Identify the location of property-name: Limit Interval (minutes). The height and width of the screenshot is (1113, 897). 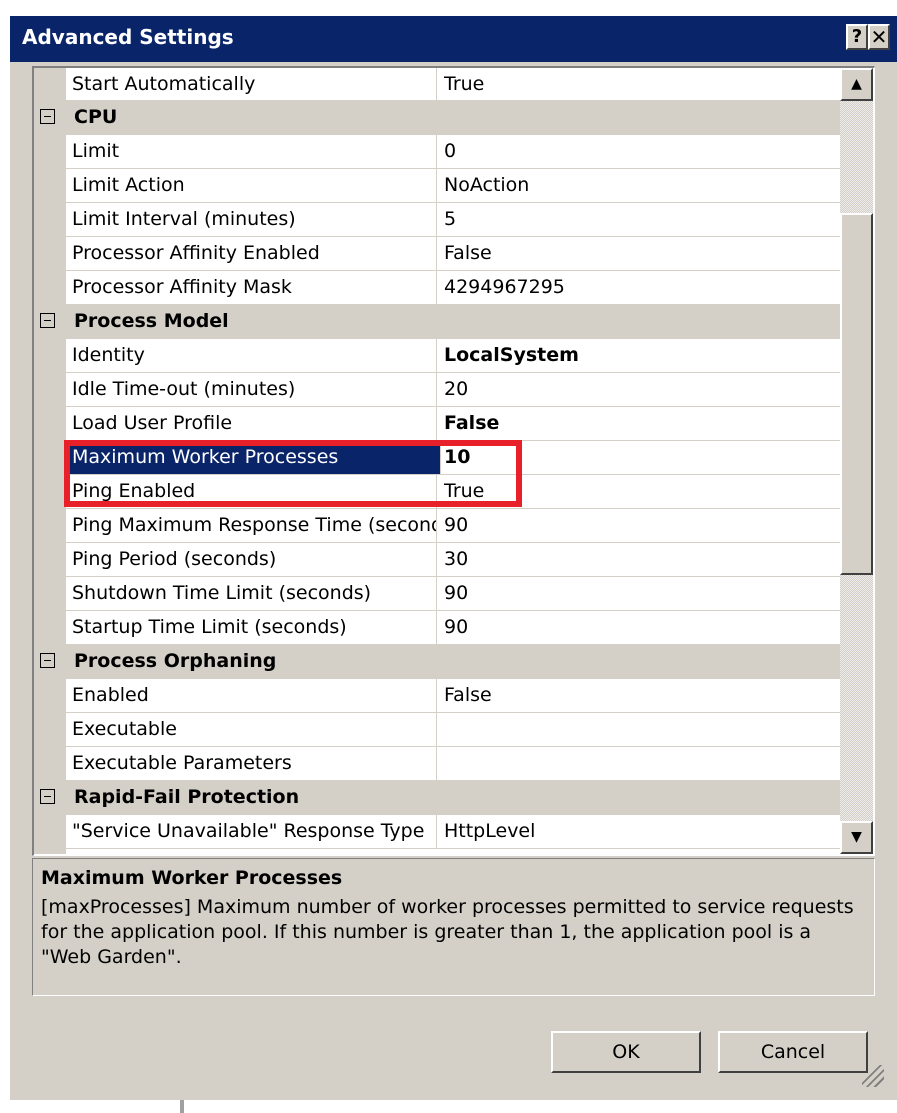
(254, 219).